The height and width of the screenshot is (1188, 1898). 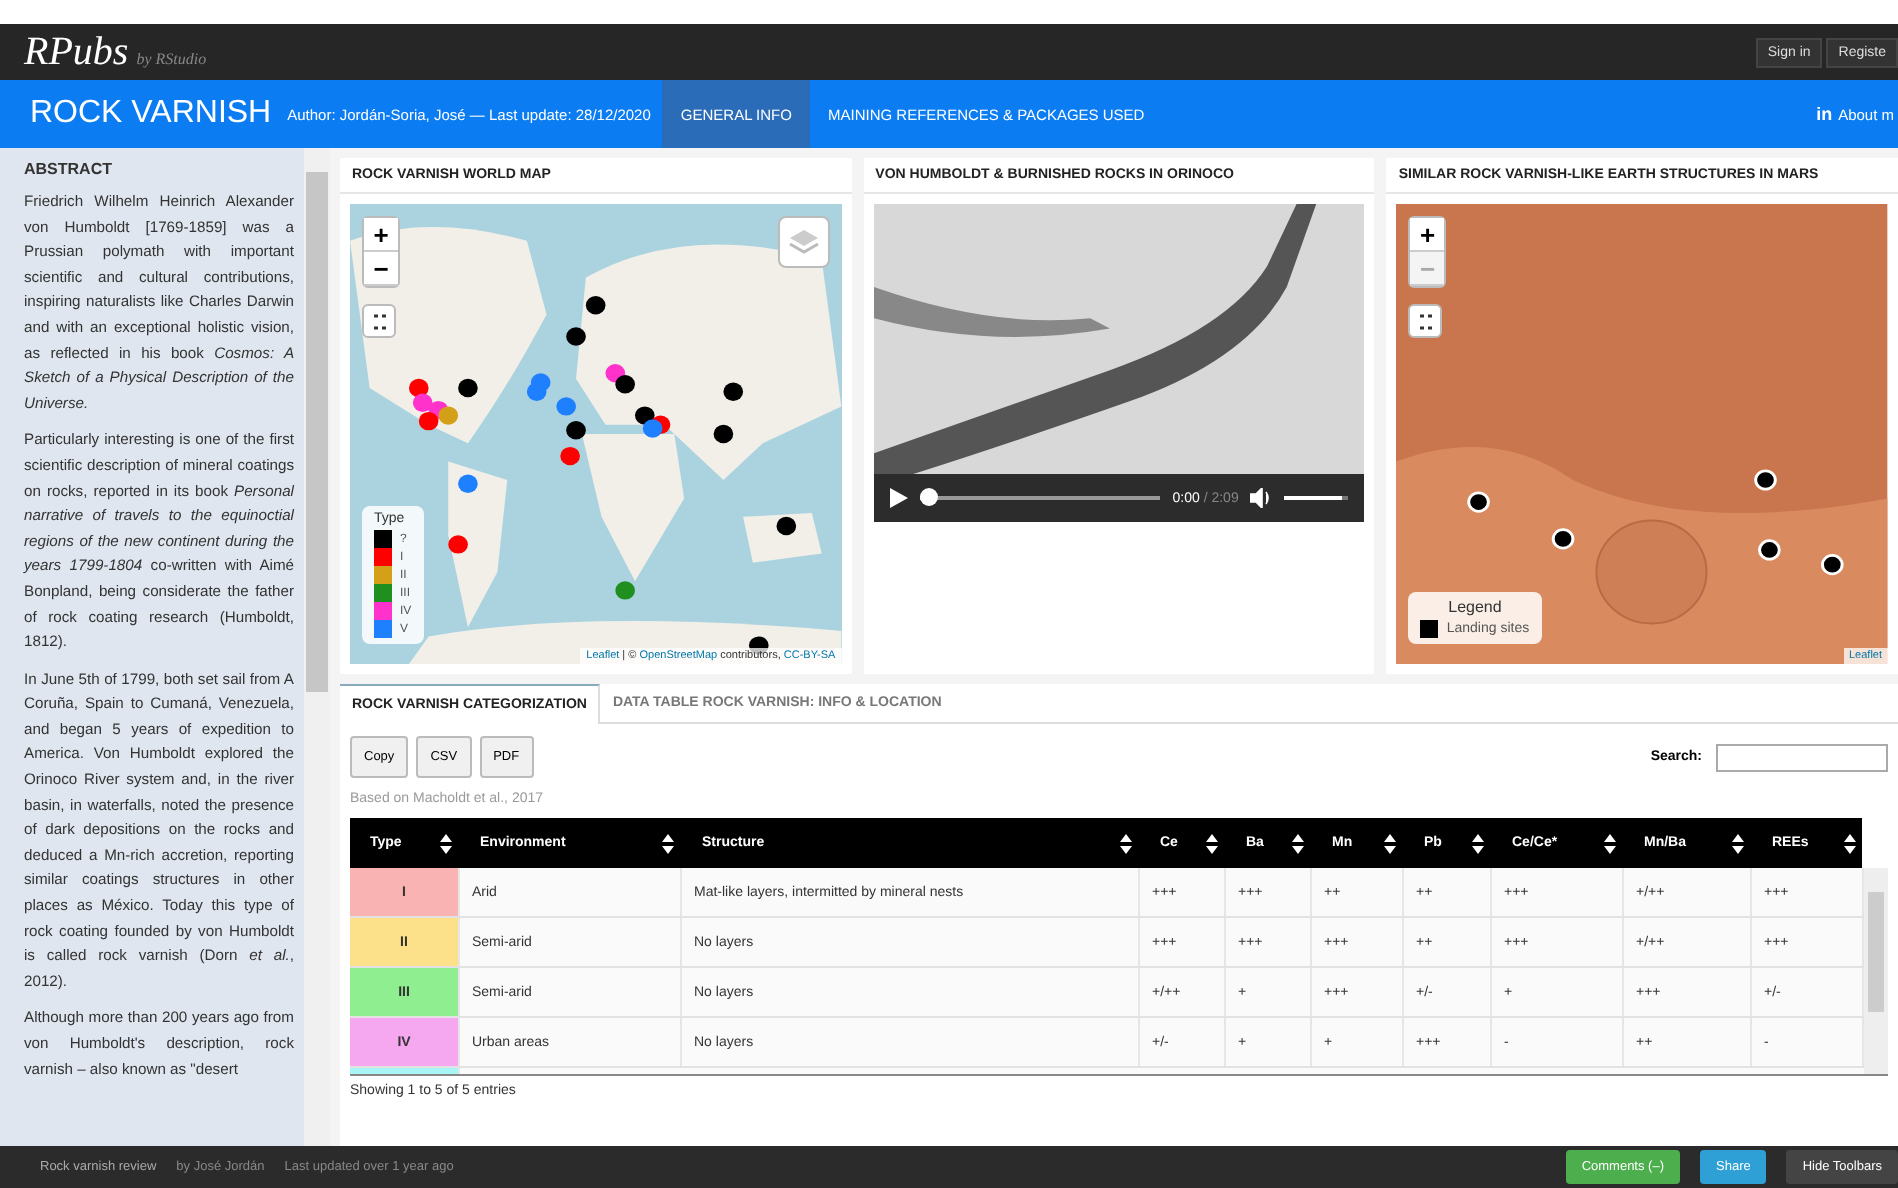 What do you see at coordinates (151, 114) in the screenshot?
I see `page-title: ROCK VARNISH` at bounding box center [151, 114].